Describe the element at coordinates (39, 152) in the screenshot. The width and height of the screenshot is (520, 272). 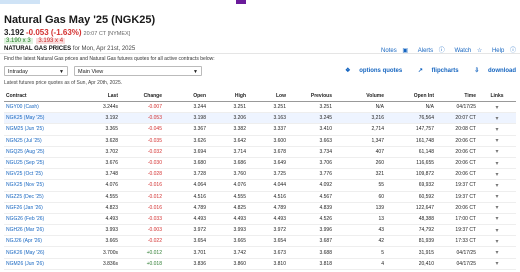
I see `contract-link: NGQ25 (Aug '25)` at that location.